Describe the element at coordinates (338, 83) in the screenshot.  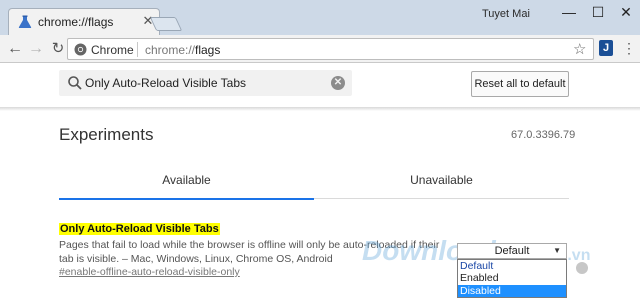
I see `clear-search-icon: ✕` at that location.